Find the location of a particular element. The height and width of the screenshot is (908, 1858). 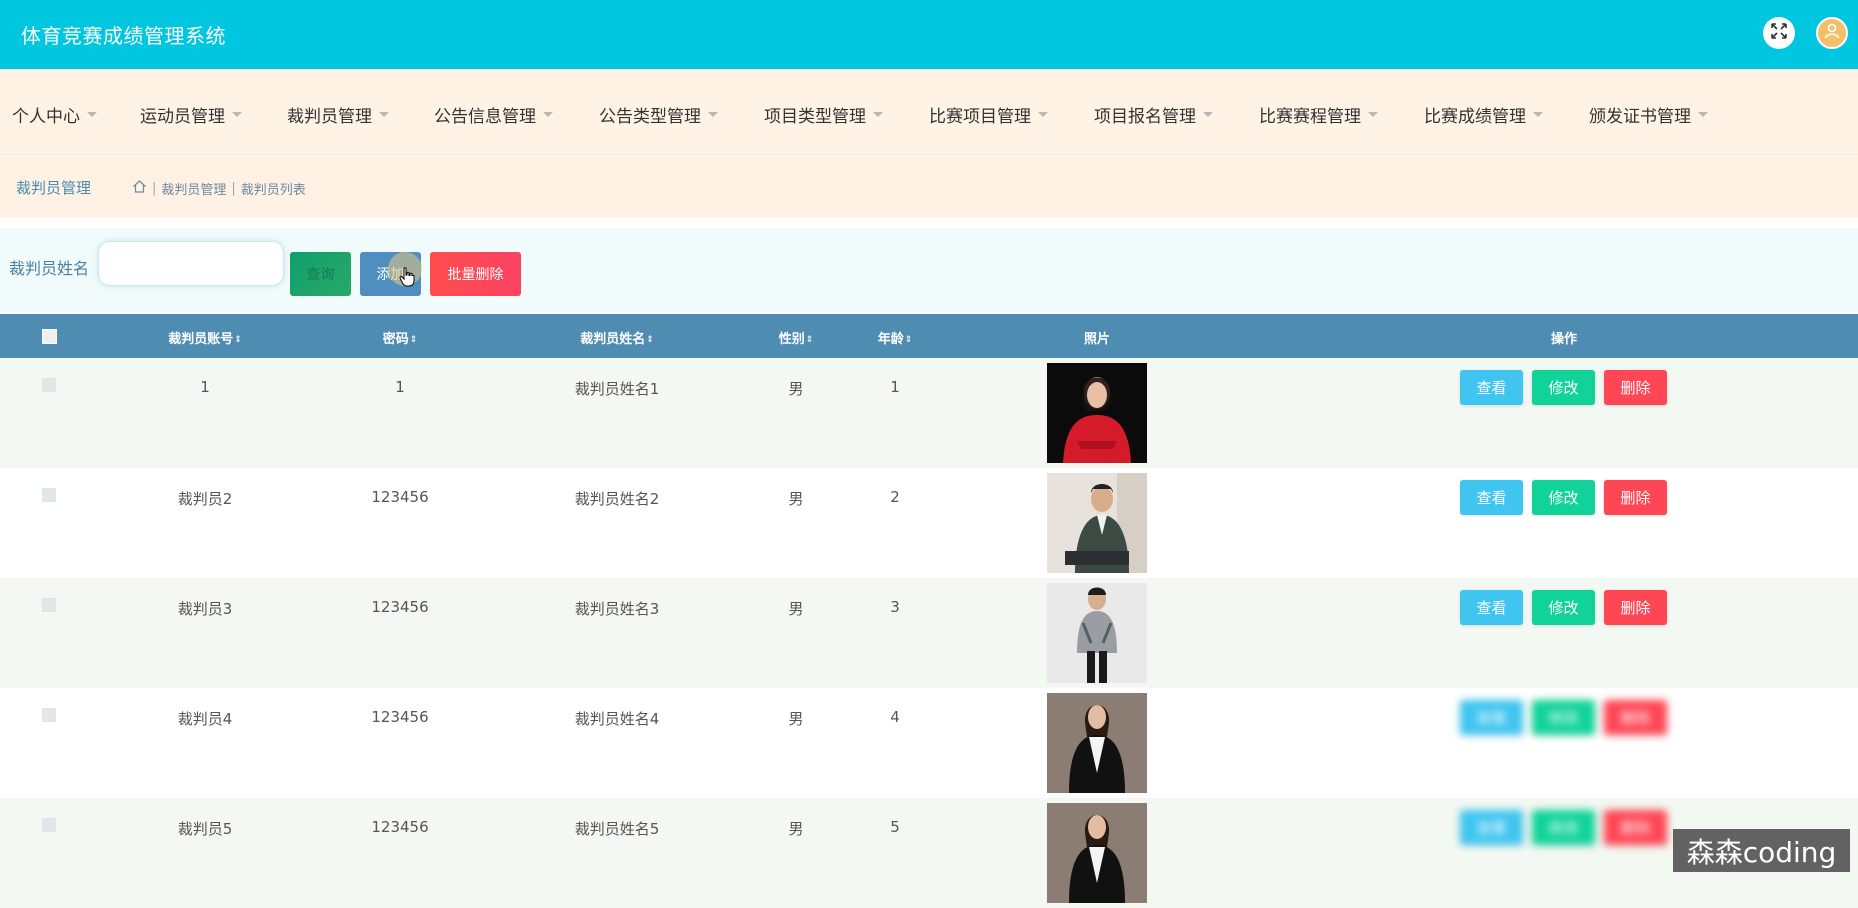

cell-age: 2 is located at coordinates (895, 497).